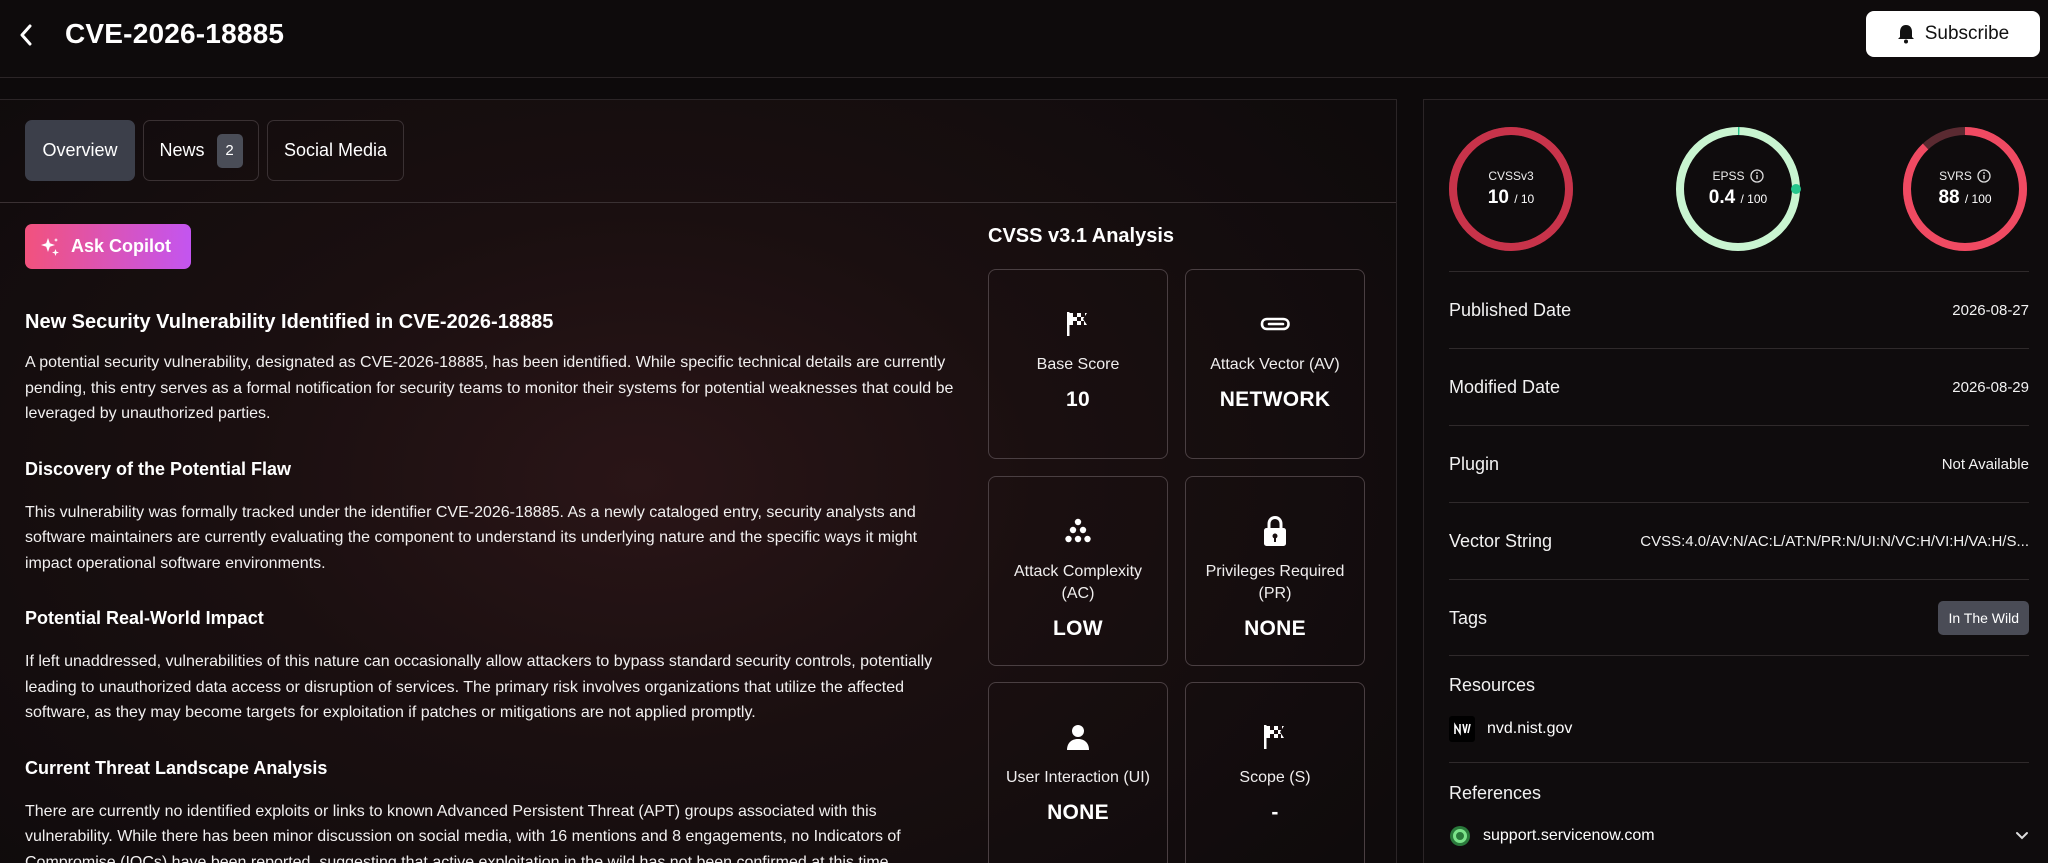 The height and width of the screenshot is (863, 2048). I want to click on resource-label: nvd.nist.gov, so click(1530, 728).